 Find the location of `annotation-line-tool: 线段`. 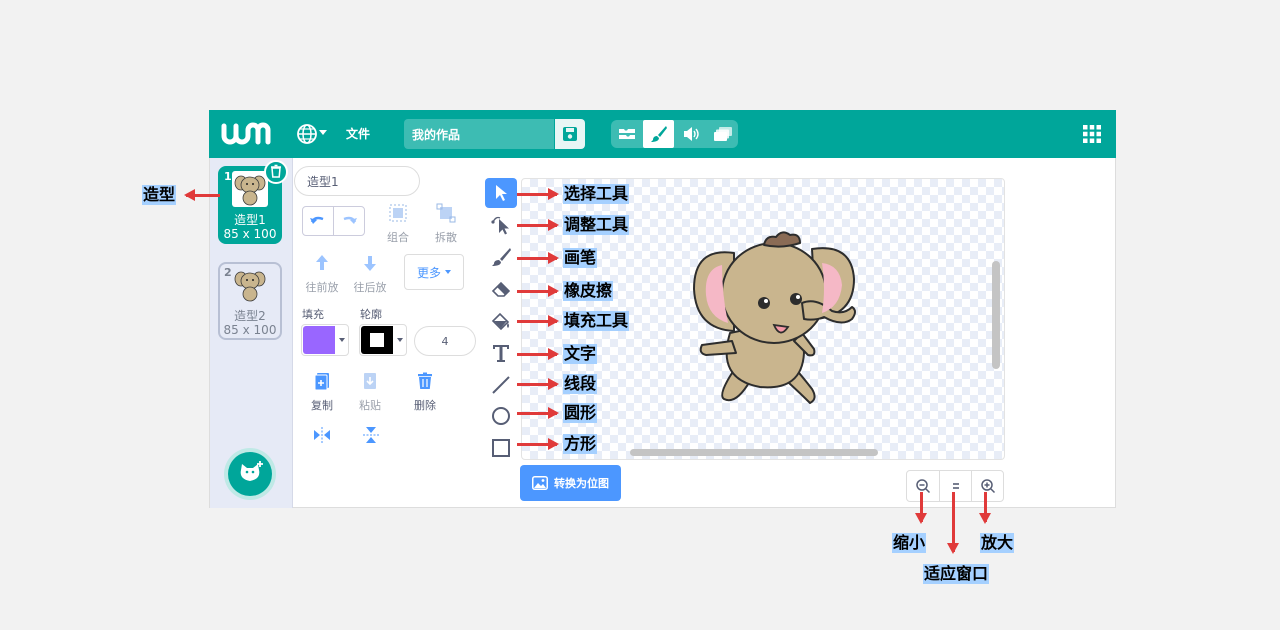

annotation-line-tool: 线段 is located at coordinates (580, 384).